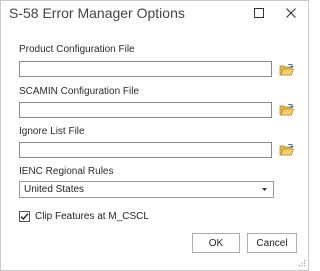 Image resolution: width=320 pixels, height=271 pixels. I want to click on scamin-config-browse-button, so click(286, 109).